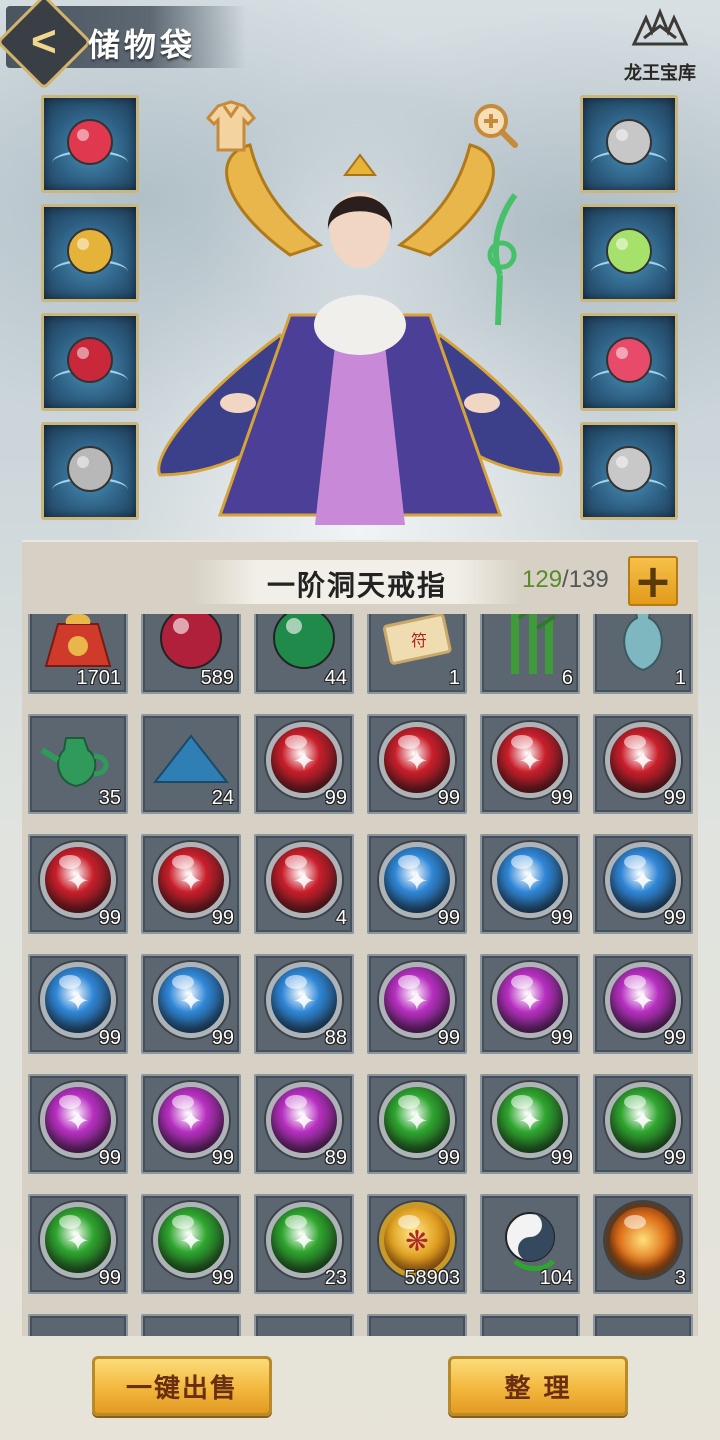 The image size is (720, 1440). I want to click on helmet-icon, so click(90, 253).